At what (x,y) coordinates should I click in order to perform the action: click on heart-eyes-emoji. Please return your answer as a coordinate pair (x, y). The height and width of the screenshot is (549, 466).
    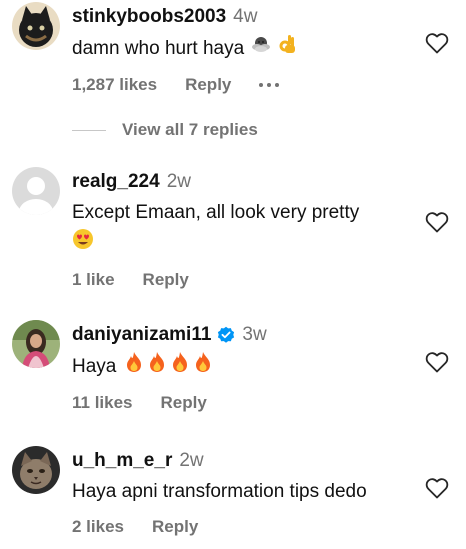
    Looking at the image, I should click on (83, 244).